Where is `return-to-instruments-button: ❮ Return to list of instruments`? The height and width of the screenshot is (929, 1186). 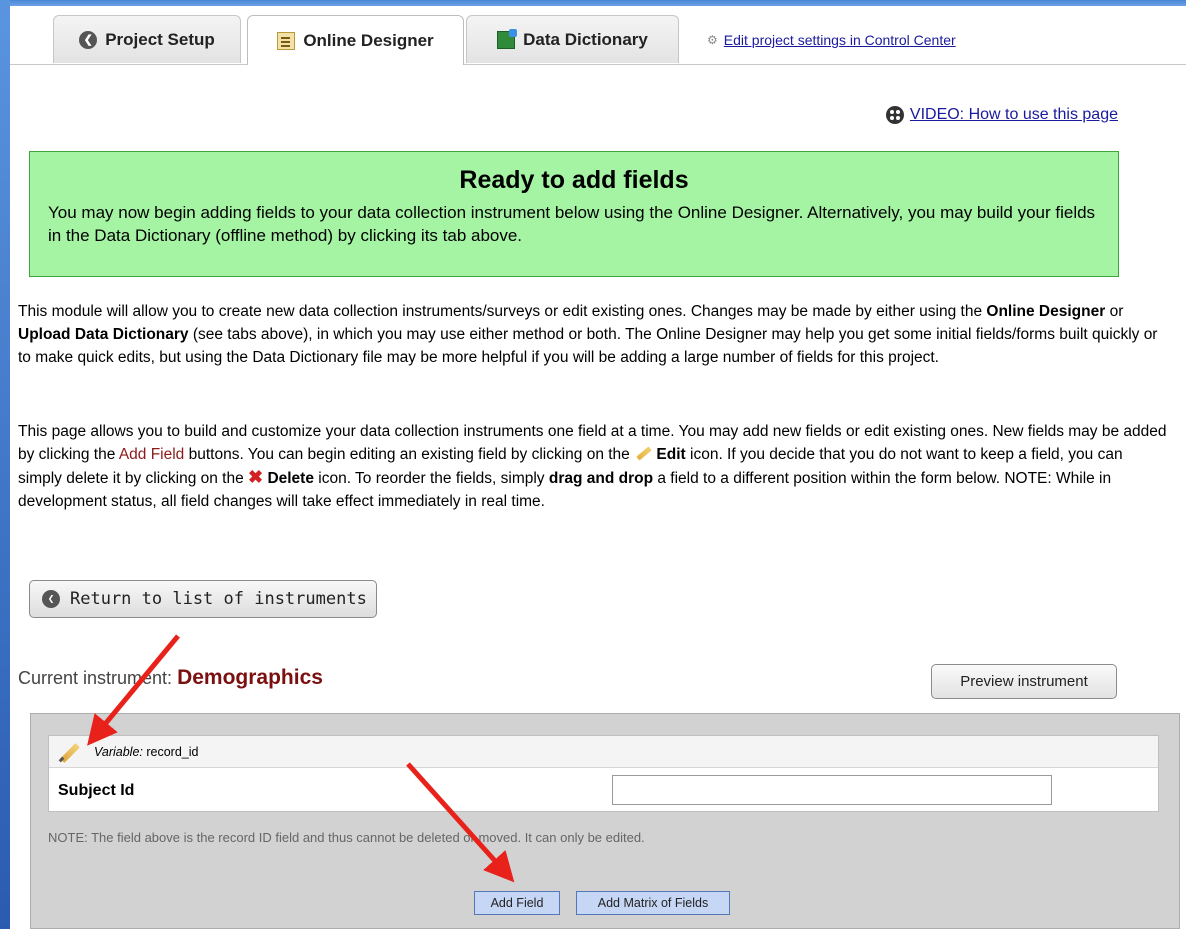
return-to-instruments-button: ❮ Return to list of instruments is located at coordinates (203, 599).